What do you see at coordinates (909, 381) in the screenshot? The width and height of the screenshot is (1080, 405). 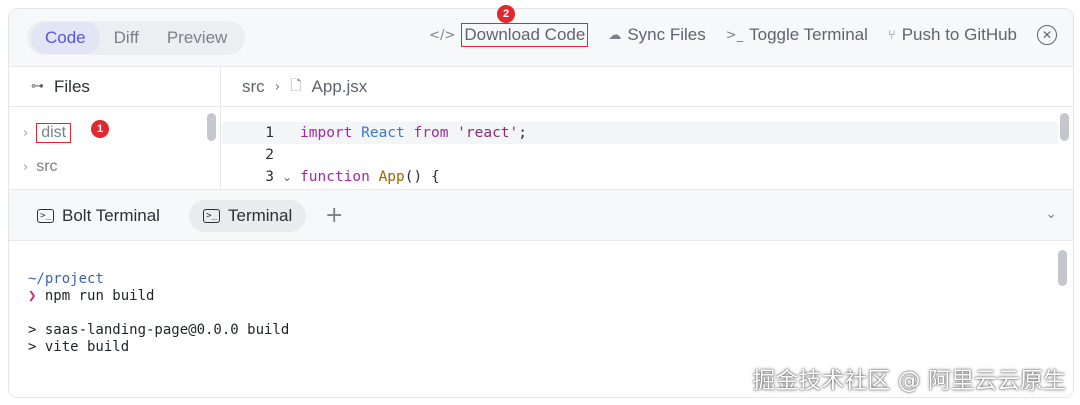 I see `watermark: 掘金技术社区 @ 阿里云云原生` at bounding box center [909, 381].